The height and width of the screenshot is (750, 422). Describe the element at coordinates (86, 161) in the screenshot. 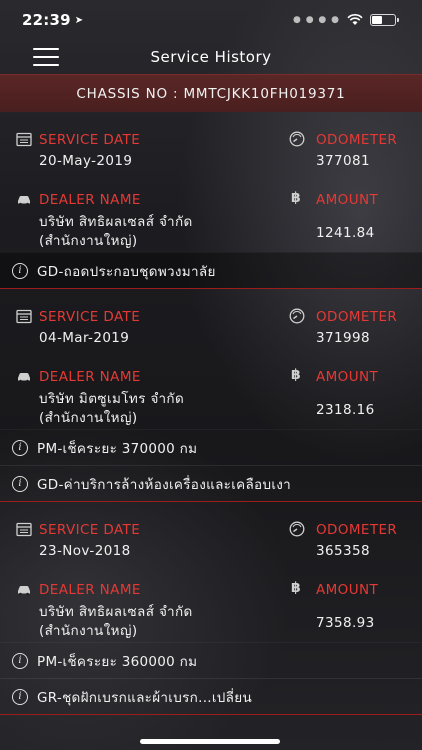

I see `service-date-value: 20-May-2019` at that location.